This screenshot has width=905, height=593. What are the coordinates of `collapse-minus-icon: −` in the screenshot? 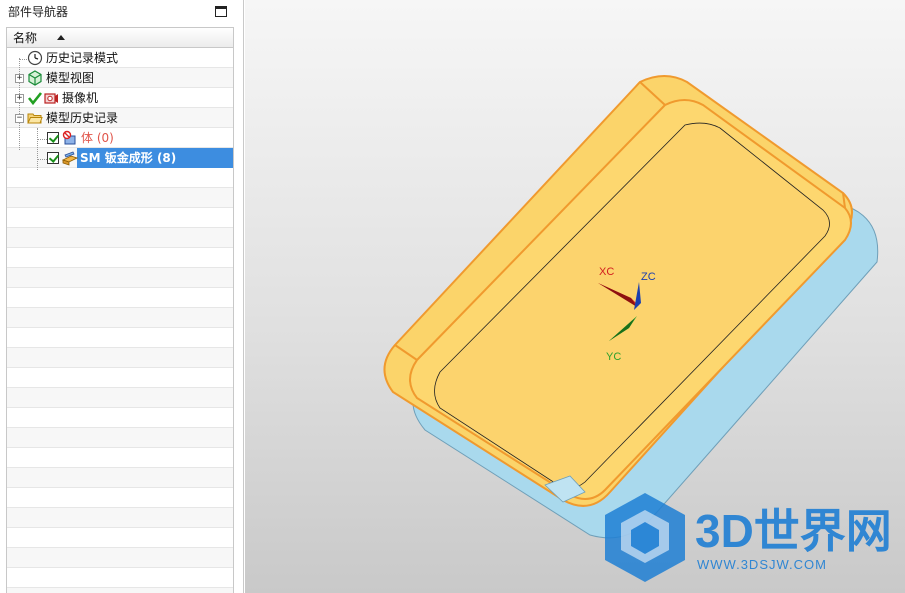 It's located at (19, 118).